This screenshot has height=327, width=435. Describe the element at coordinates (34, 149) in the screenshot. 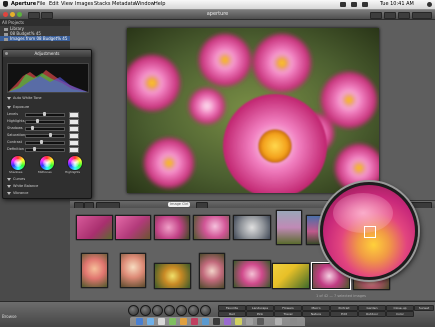

I see `definition-knob` at that location.